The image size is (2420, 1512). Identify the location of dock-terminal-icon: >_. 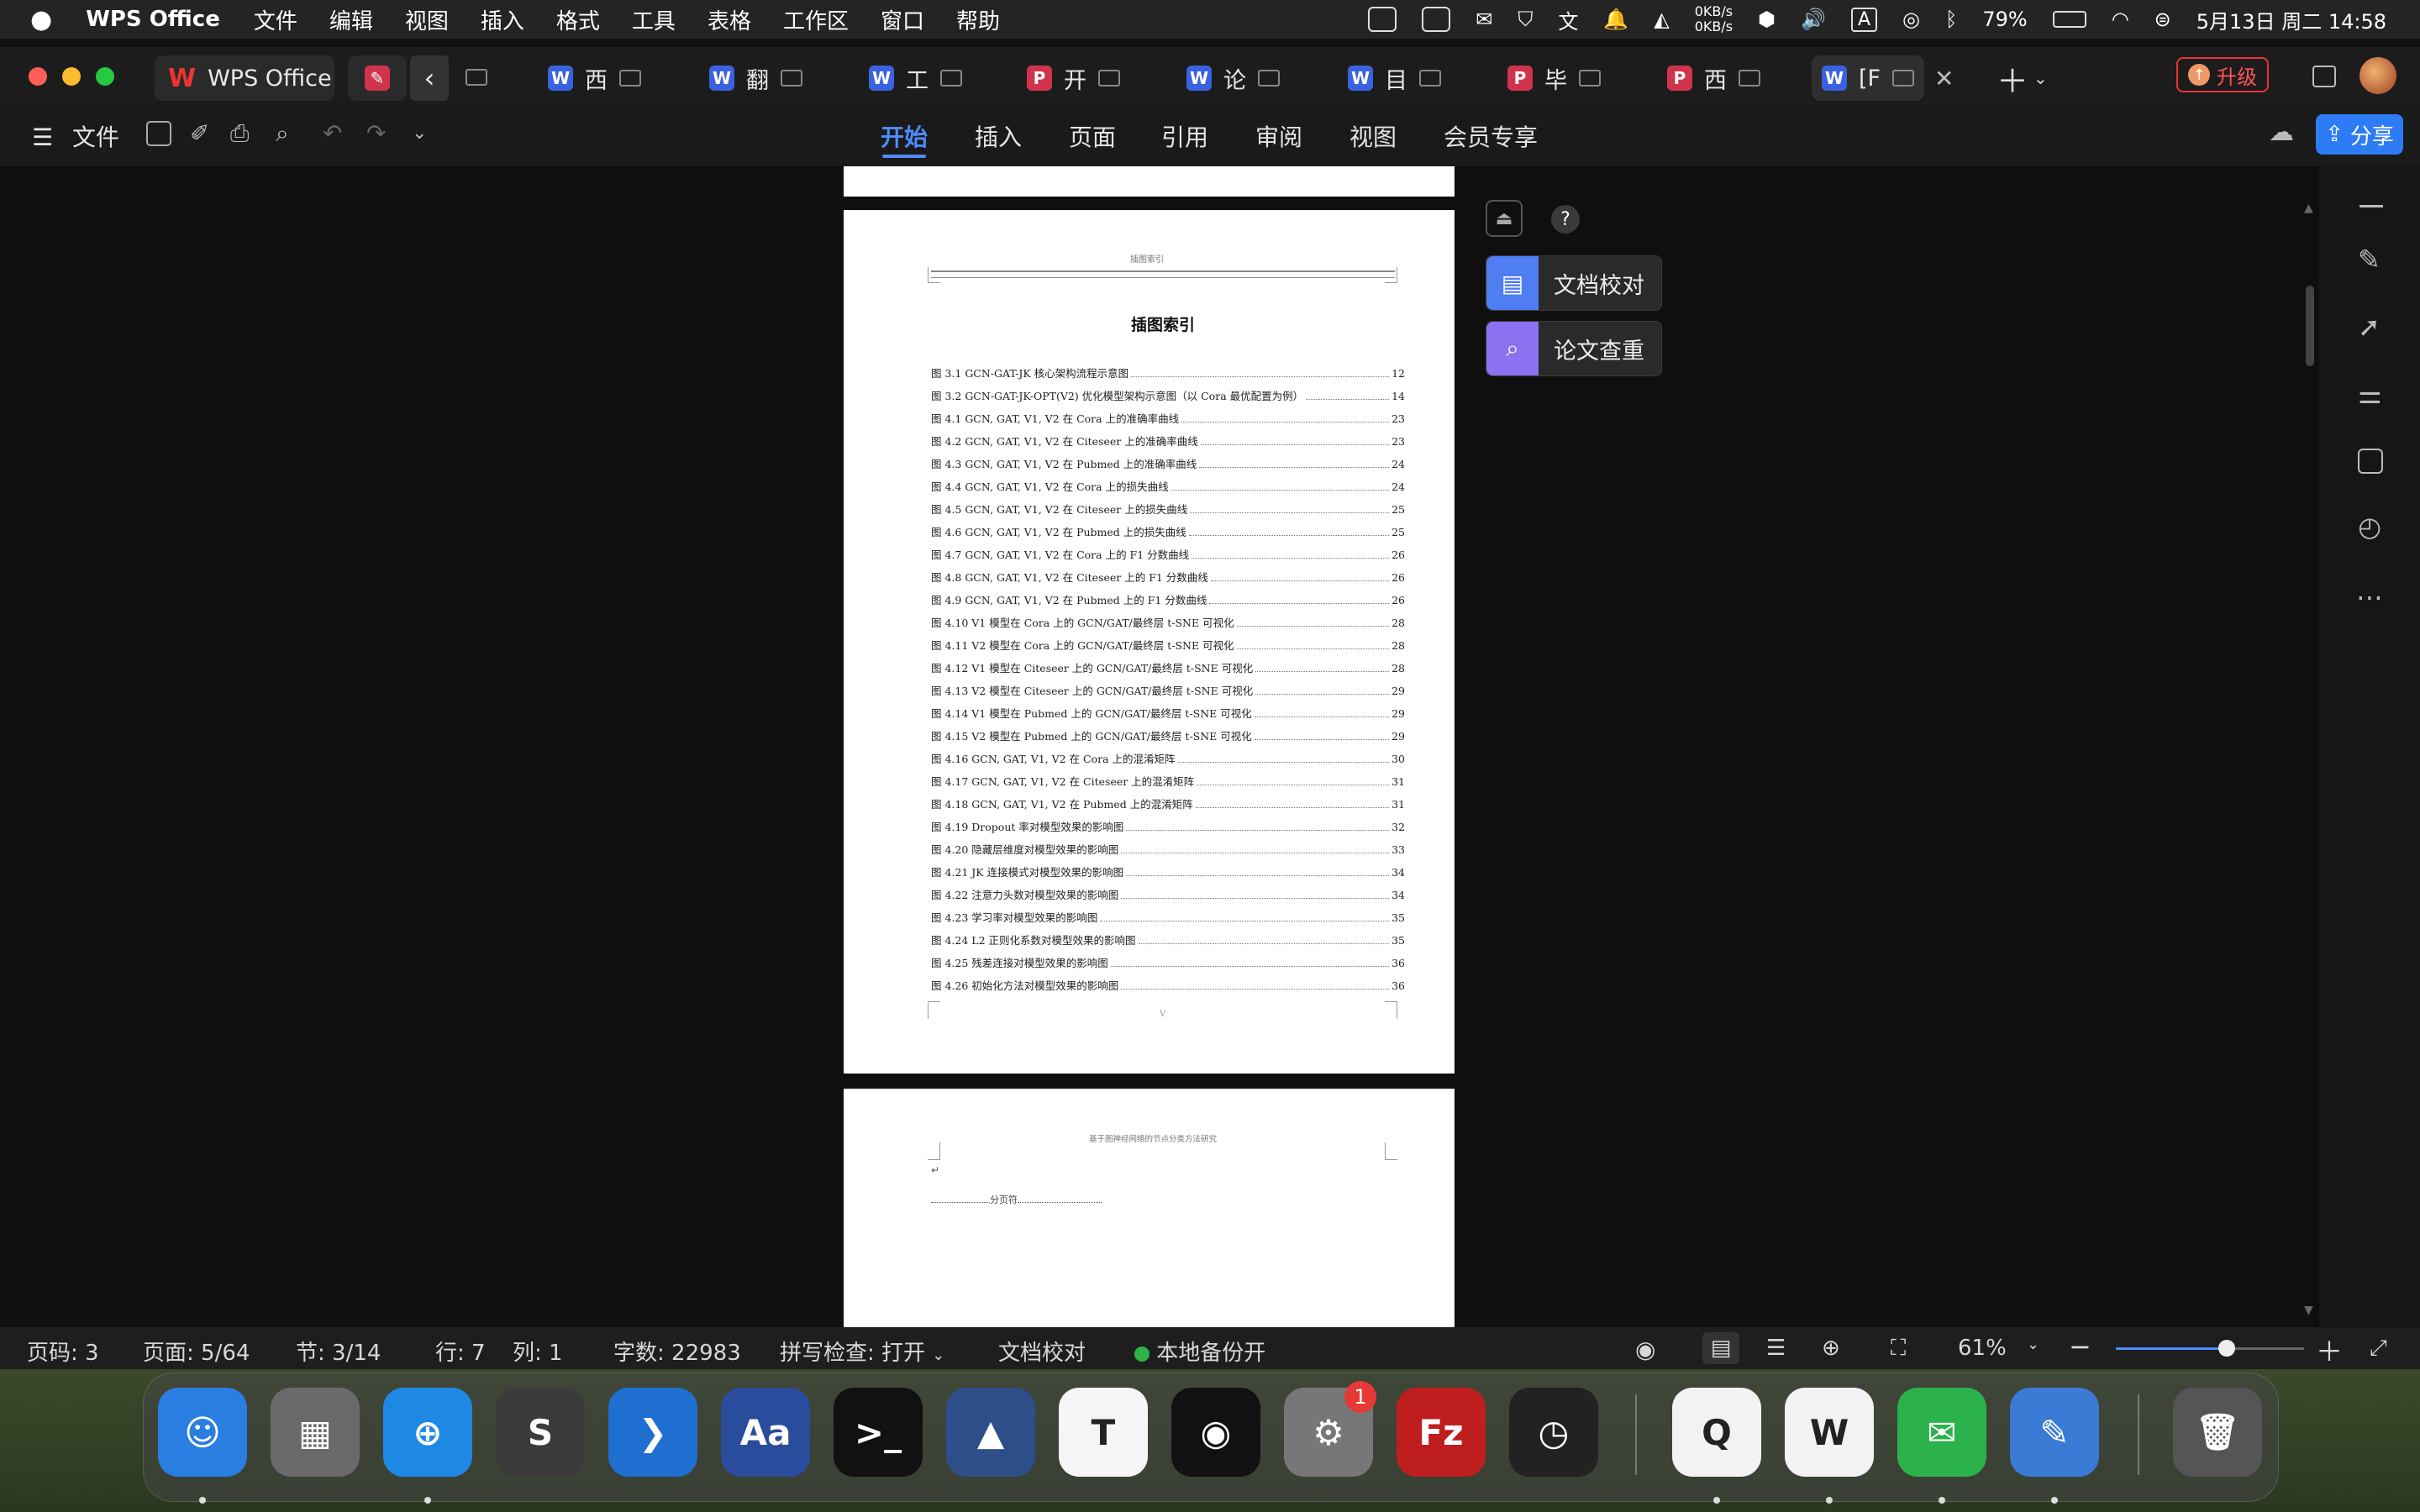
(878, 1432).